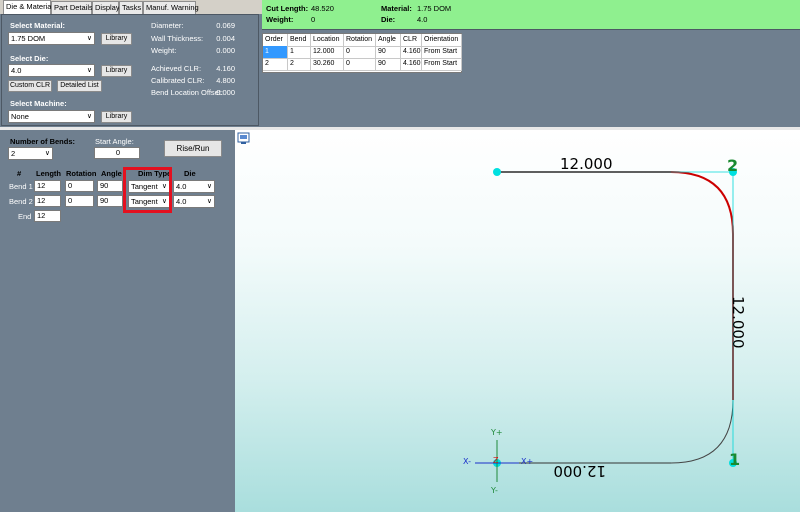 The height and width of the screenshot is (512, 800). Describe the element at coordinates (106, 7) in the screenshot. I see `tab-display: Display` at that location.